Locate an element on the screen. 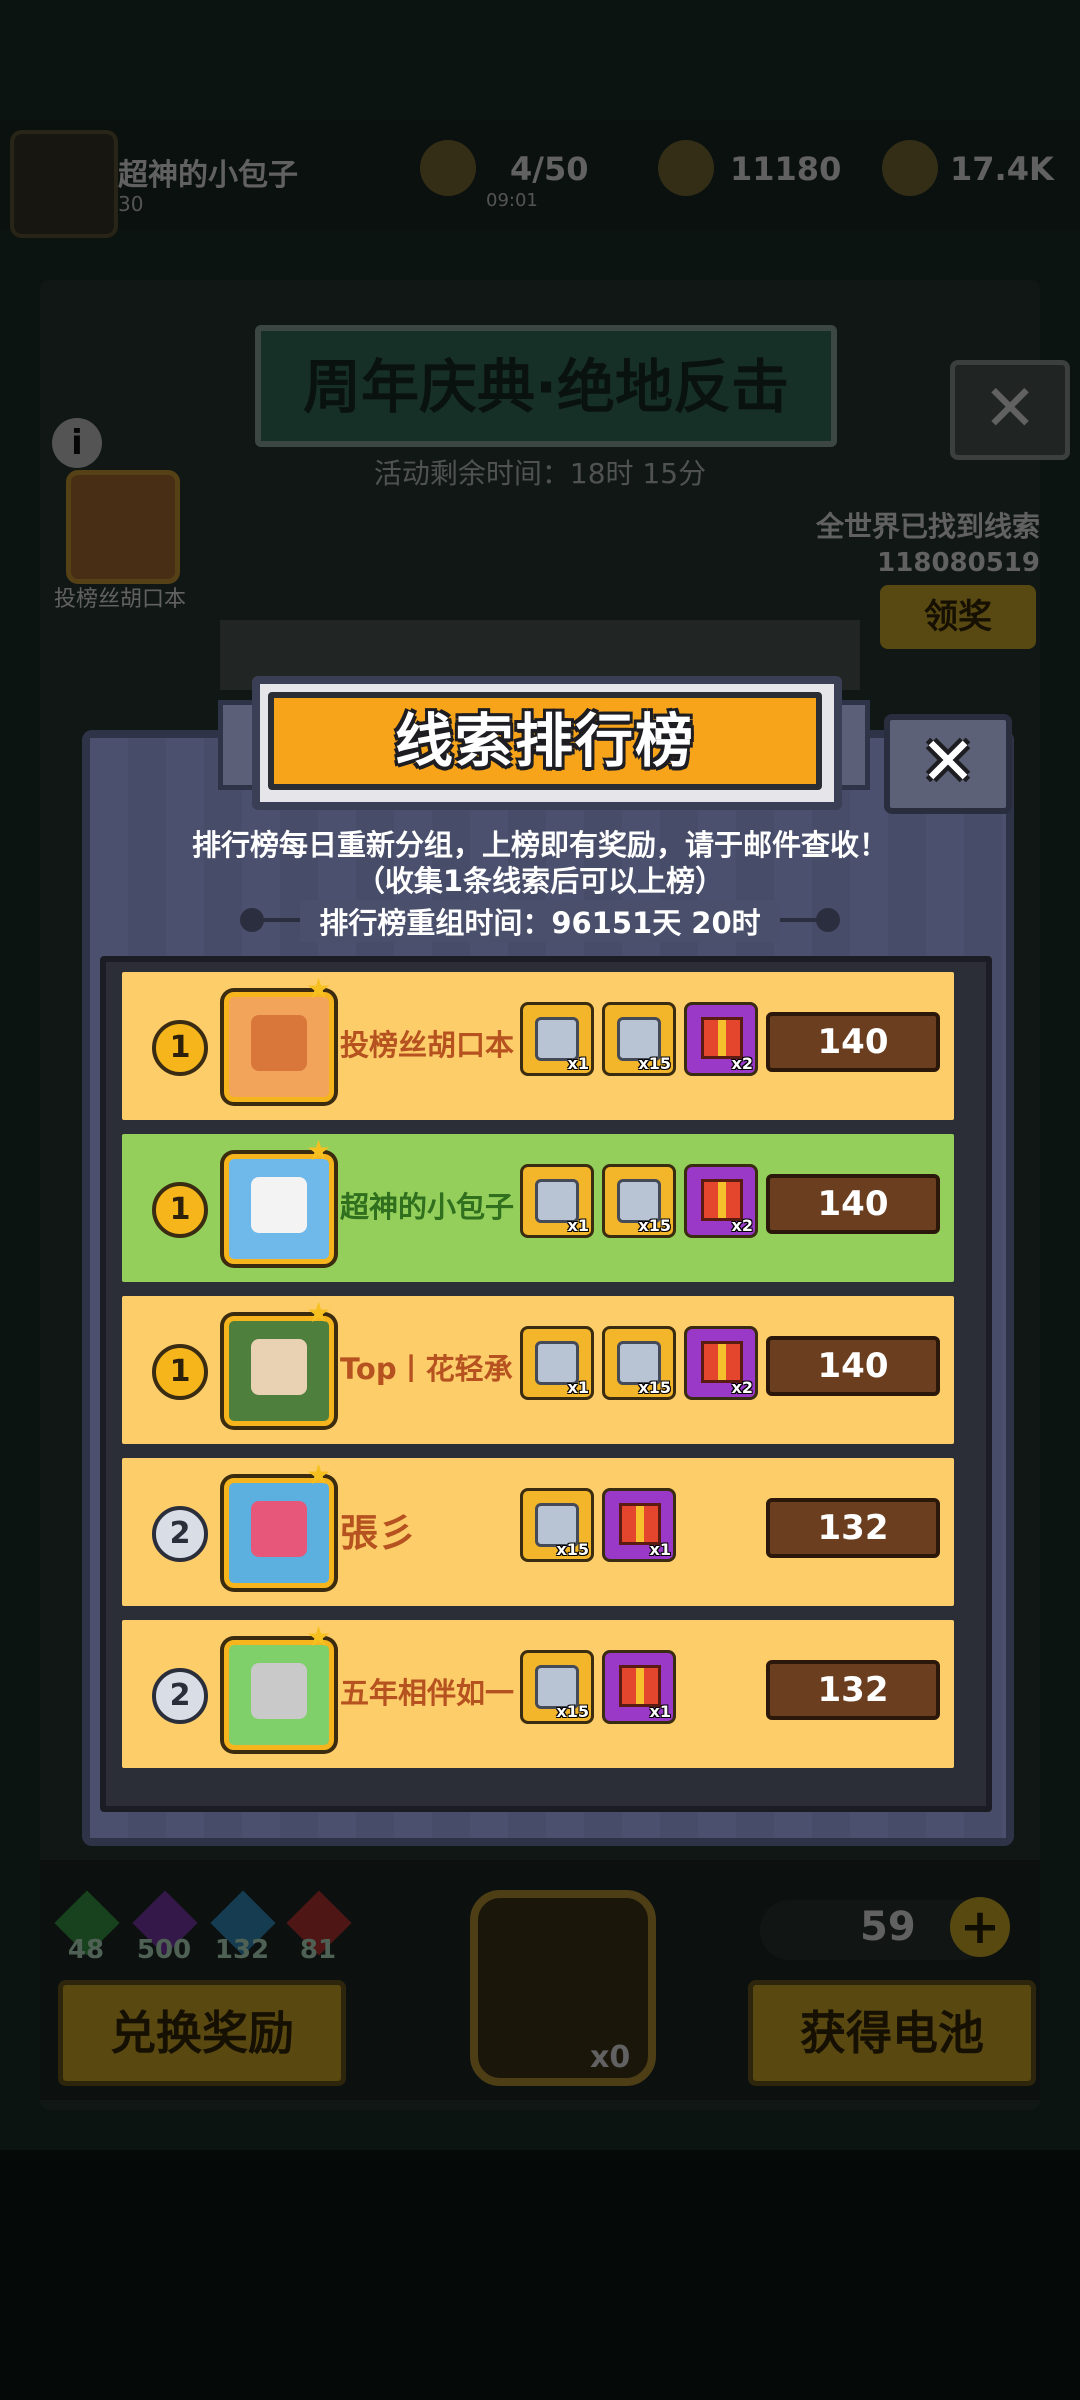 The width and height of the screenshot is (1080, 2400). info-icon: i is located at coordinates (77, 443).